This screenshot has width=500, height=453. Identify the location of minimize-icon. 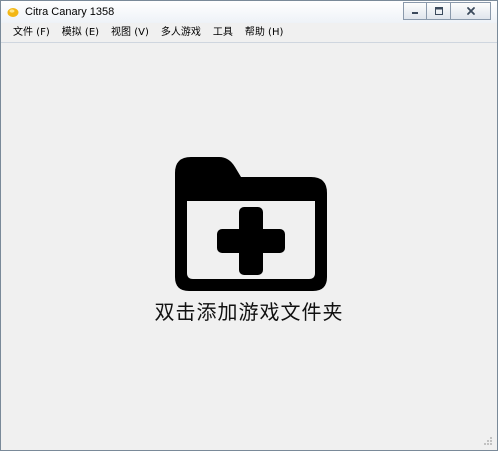
(415, 13).